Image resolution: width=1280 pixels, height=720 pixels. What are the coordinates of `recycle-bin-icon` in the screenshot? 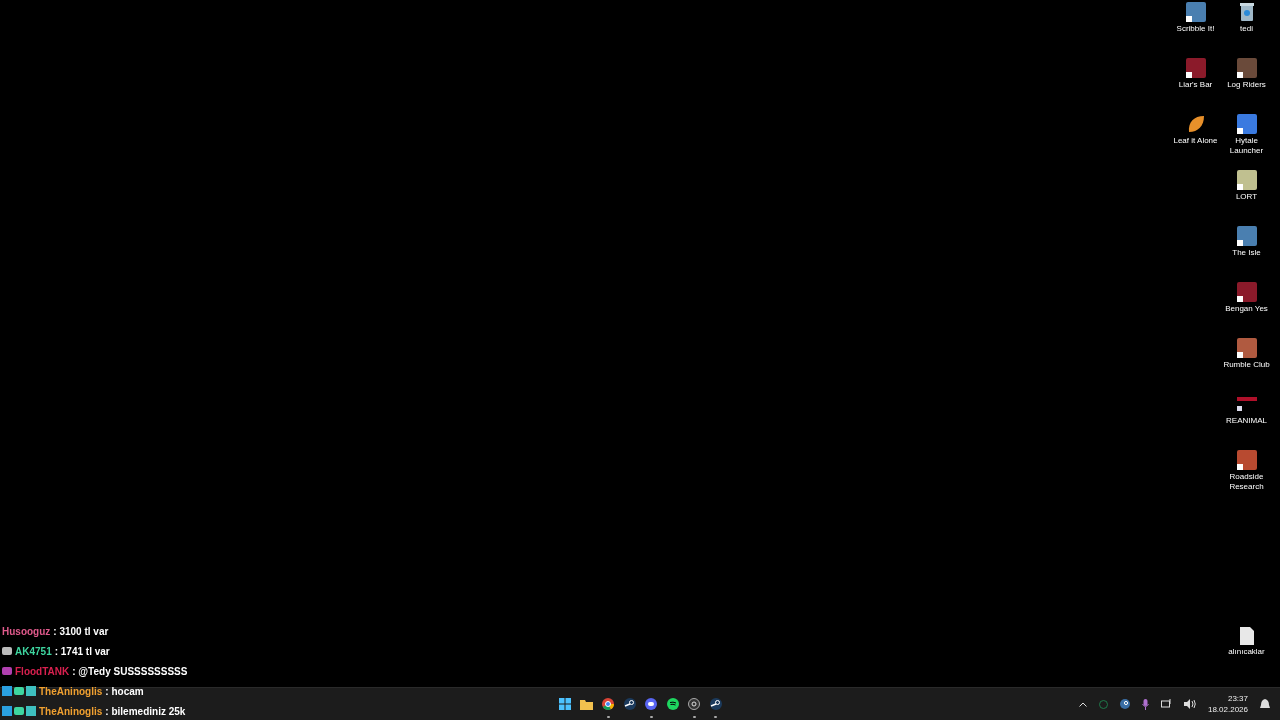 It's located at (1246, 12).